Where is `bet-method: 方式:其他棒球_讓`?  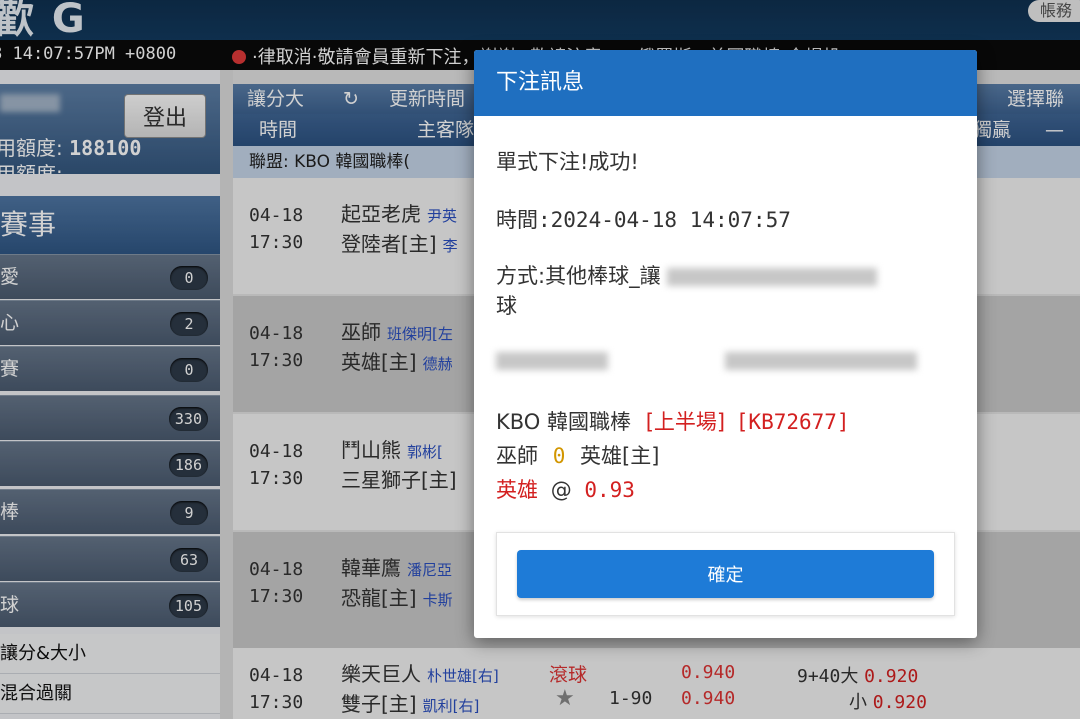 bet-method: 方式:其他棒球_讓 is located at coordinates (687, 275).